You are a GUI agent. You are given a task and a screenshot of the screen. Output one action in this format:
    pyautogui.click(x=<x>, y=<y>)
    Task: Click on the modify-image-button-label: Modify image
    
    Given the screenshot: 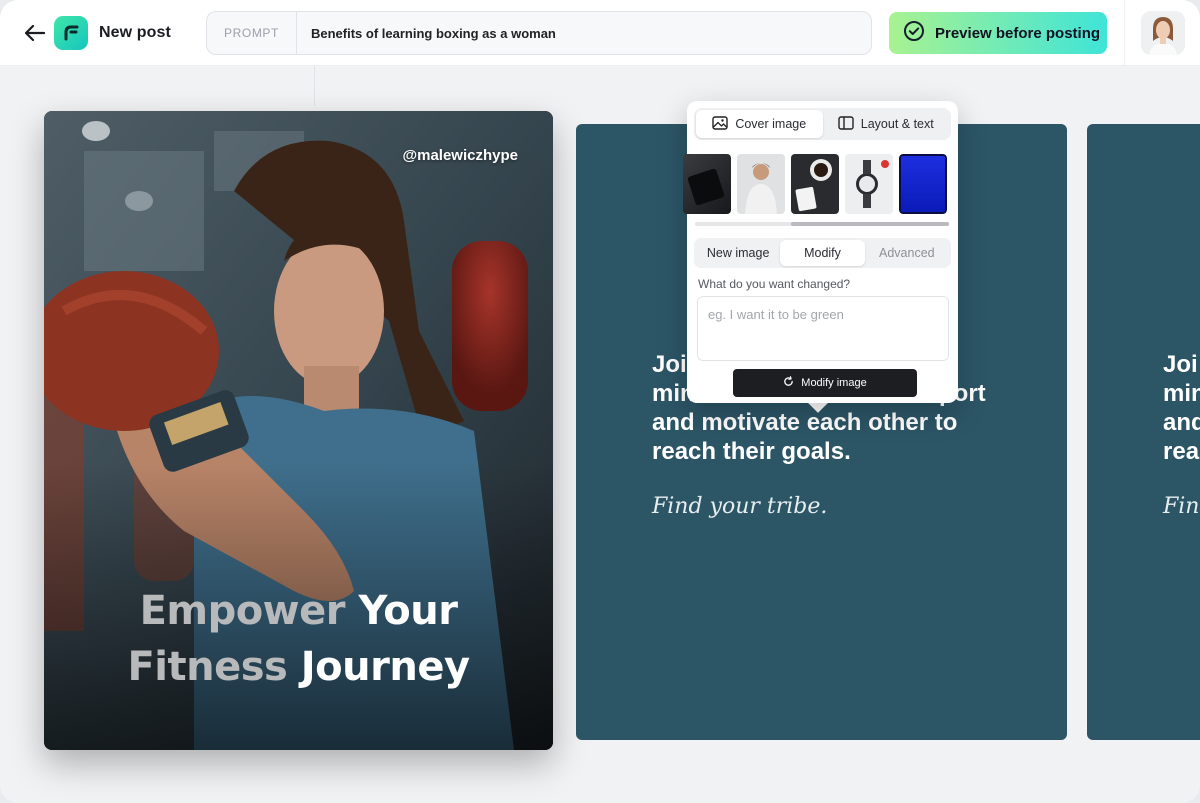 What is the action you would take?
    pyautogui.click(x=834, y=383)
    